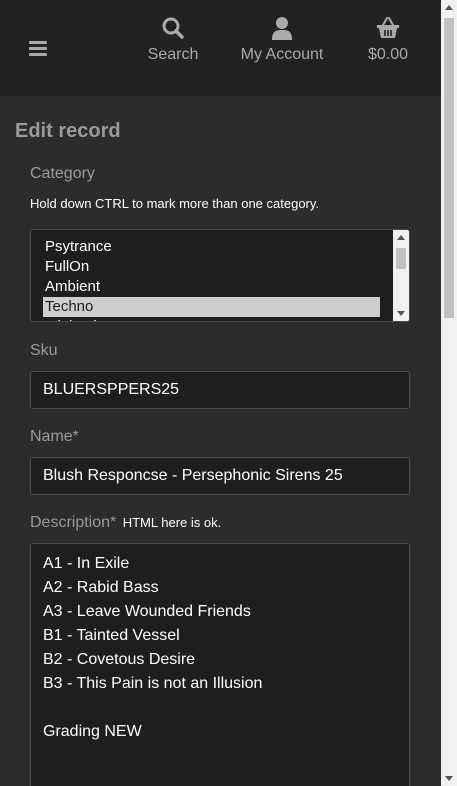 This screenshot has width=457, height=786. I want to click on description-note: HTML here is ok., so click(172, 522).